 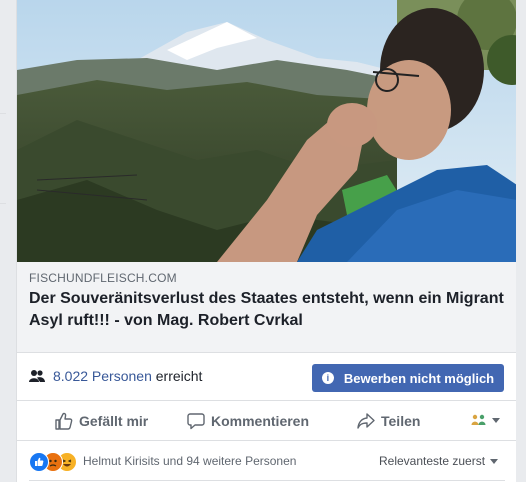 I want to click on reaction-summary: Helmut Kirisits und 94 weitere Personen, so click(x=189, y=461).